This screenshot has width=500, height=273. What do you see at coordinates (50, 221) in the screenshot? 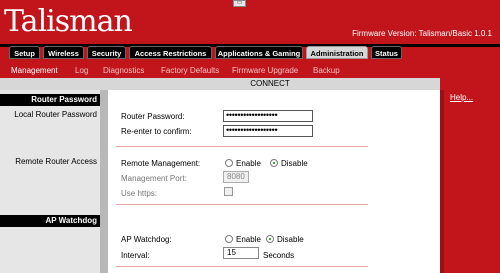
I see `ap-watchdog-header: AP Watchdog` at bounding box center [50, 221].